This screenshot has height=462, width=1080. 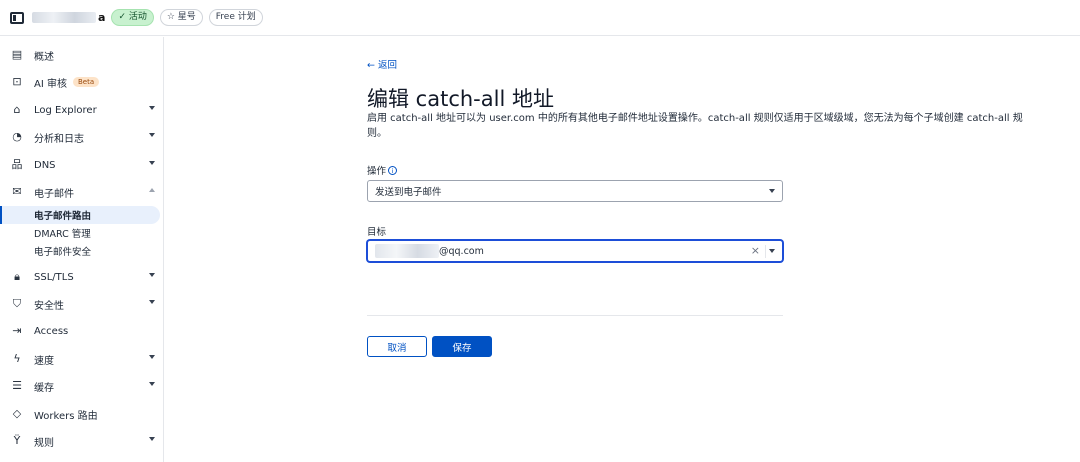 I want to click on document-icon: ▤, so click(x=17, y=54).